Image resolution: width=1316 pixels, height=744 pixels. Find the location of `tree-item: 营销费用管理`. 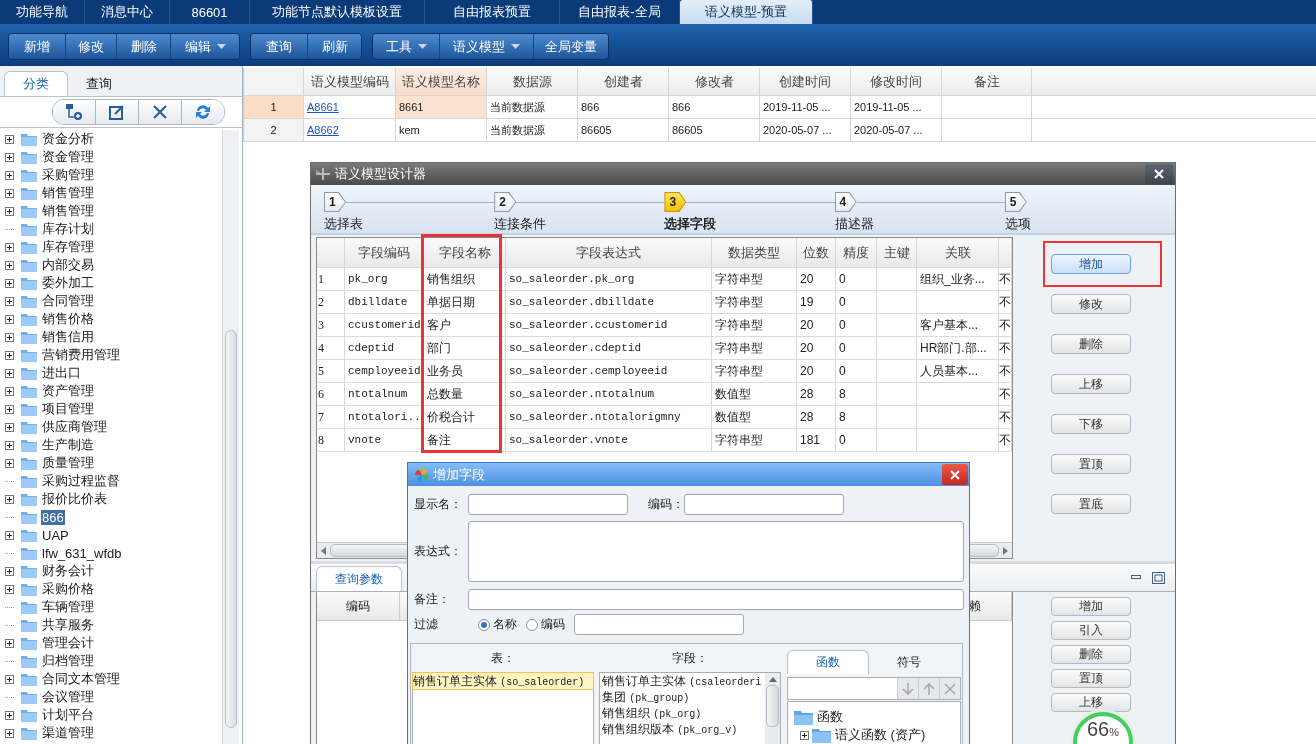

tree-item: 营销费用管理 is located at coordinates (81, 355).